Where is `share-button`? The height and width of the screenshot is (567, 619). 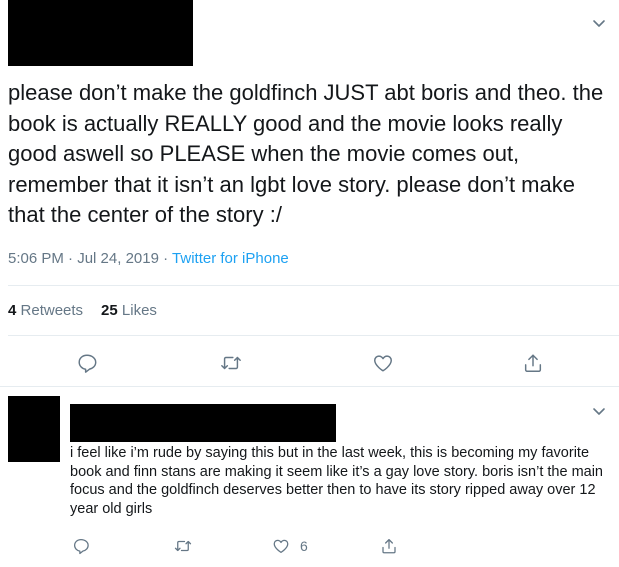 share-button is located at coordinates (533, 363).